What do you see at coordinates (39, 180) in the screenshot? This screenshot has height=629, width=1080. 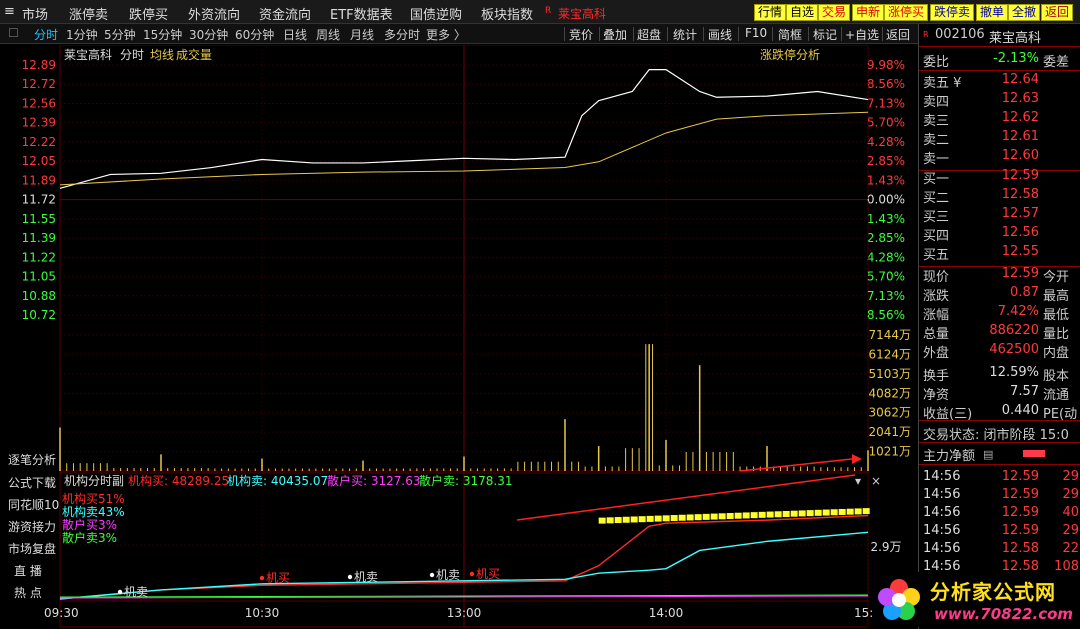 I see `price-tick-label: 11.89` at bounding box center [39, 180].